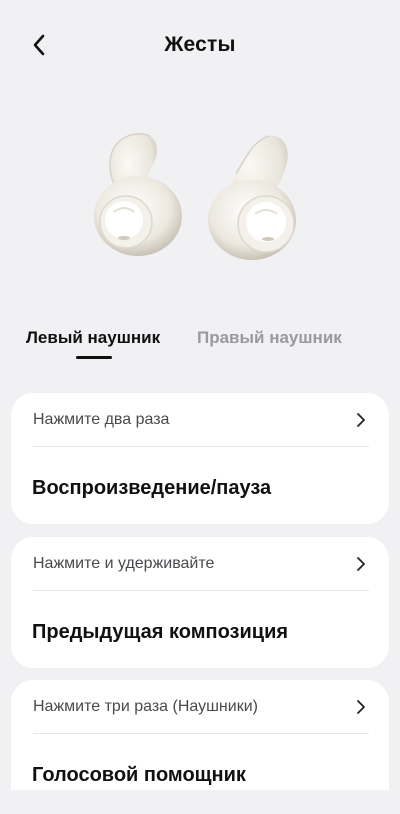  What do you see at coordinates (252, 197) in the screenshot?
I see `right-earbud` at bounding box center [252, 197].